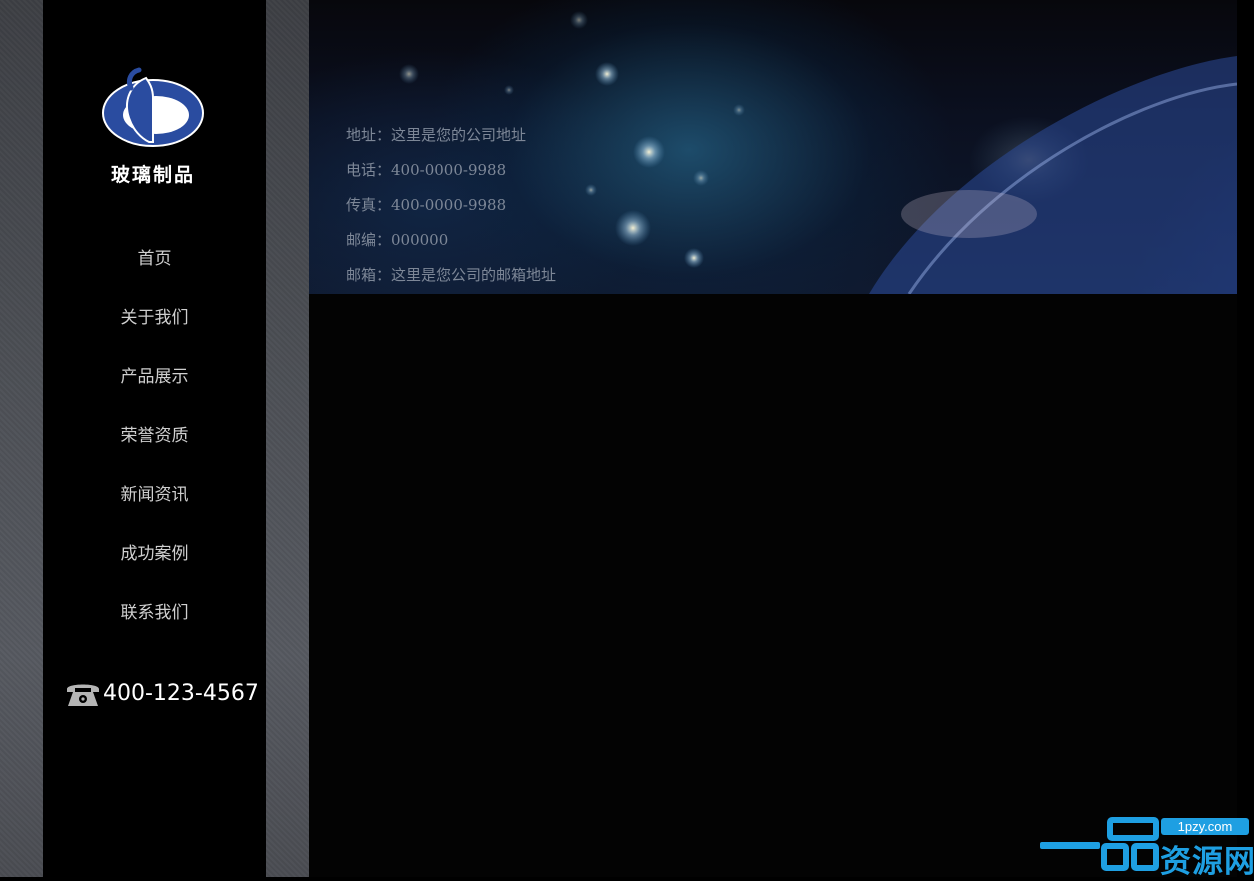 This screenshot has height=881, width=1254. I want to click on logo: 玻璃制品, so click(153, 126).